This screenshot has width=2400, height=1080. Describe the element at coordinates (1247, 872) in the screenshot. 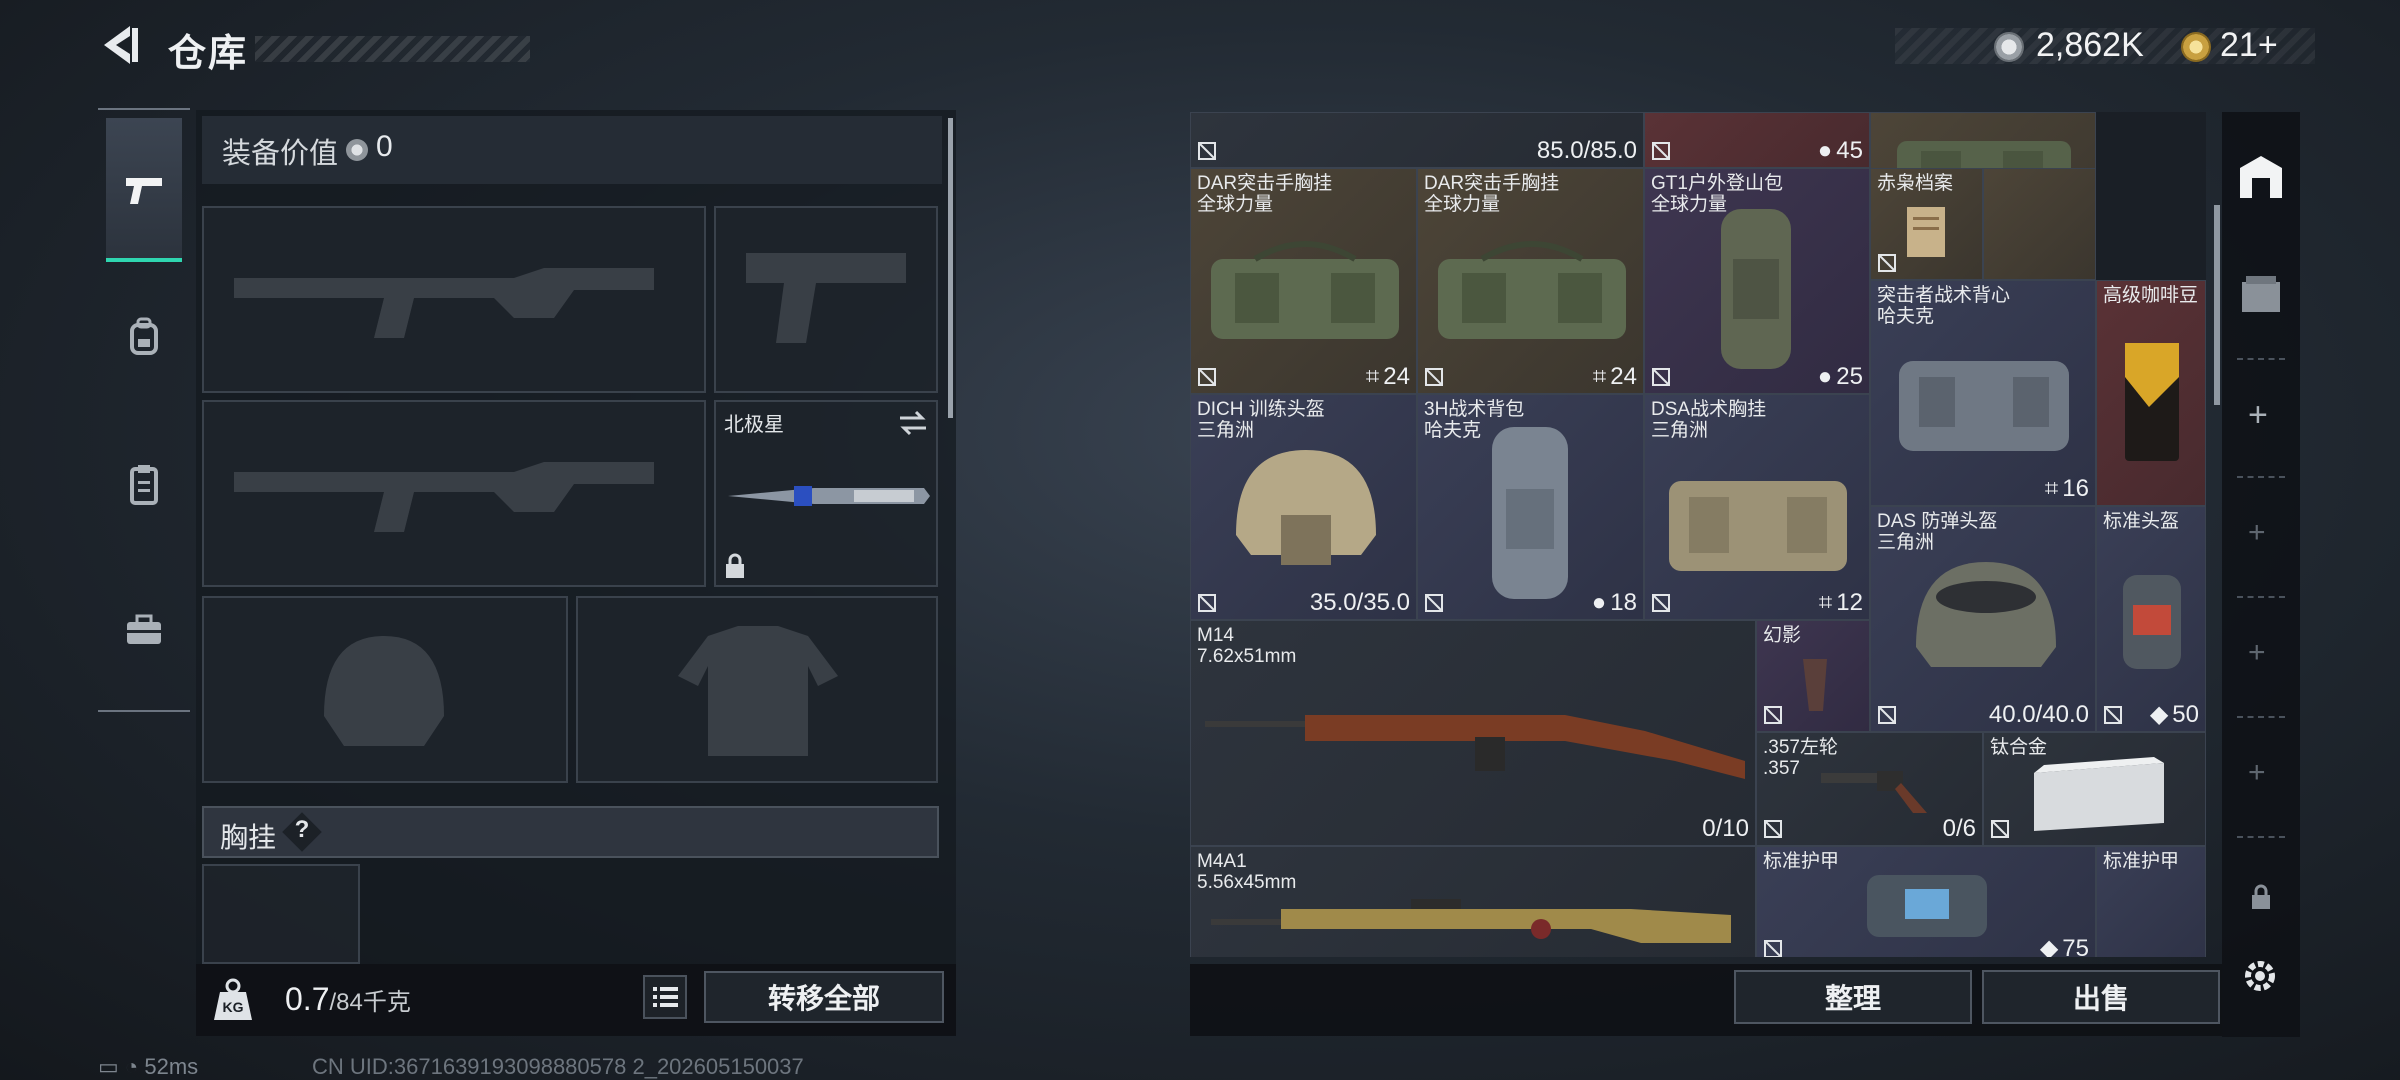

I see `item-name: M4A1 5.56x45mm` at that location.